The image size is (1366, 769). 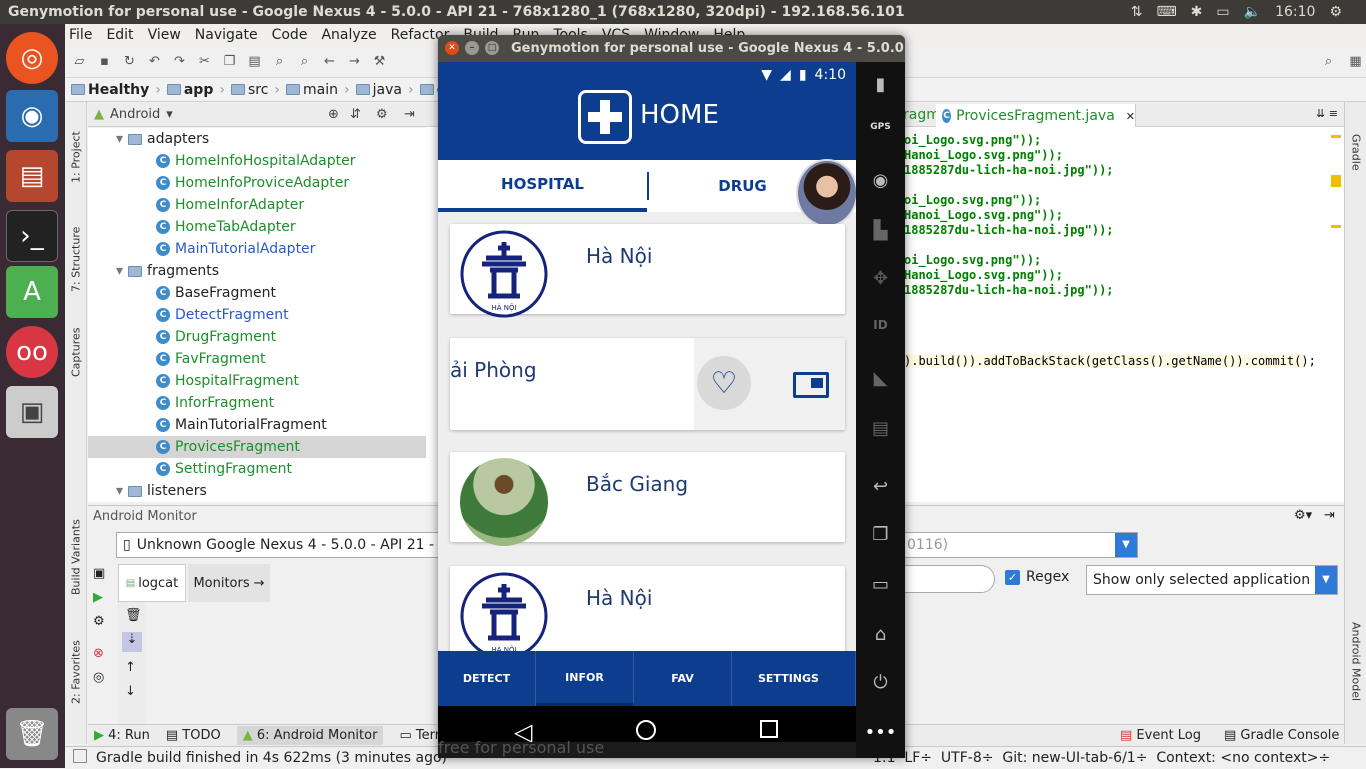 What do you see at coordinates (382, 114) in the screenshot?
I see `gear-icon: ⚙` at bounding box center [382, 114].